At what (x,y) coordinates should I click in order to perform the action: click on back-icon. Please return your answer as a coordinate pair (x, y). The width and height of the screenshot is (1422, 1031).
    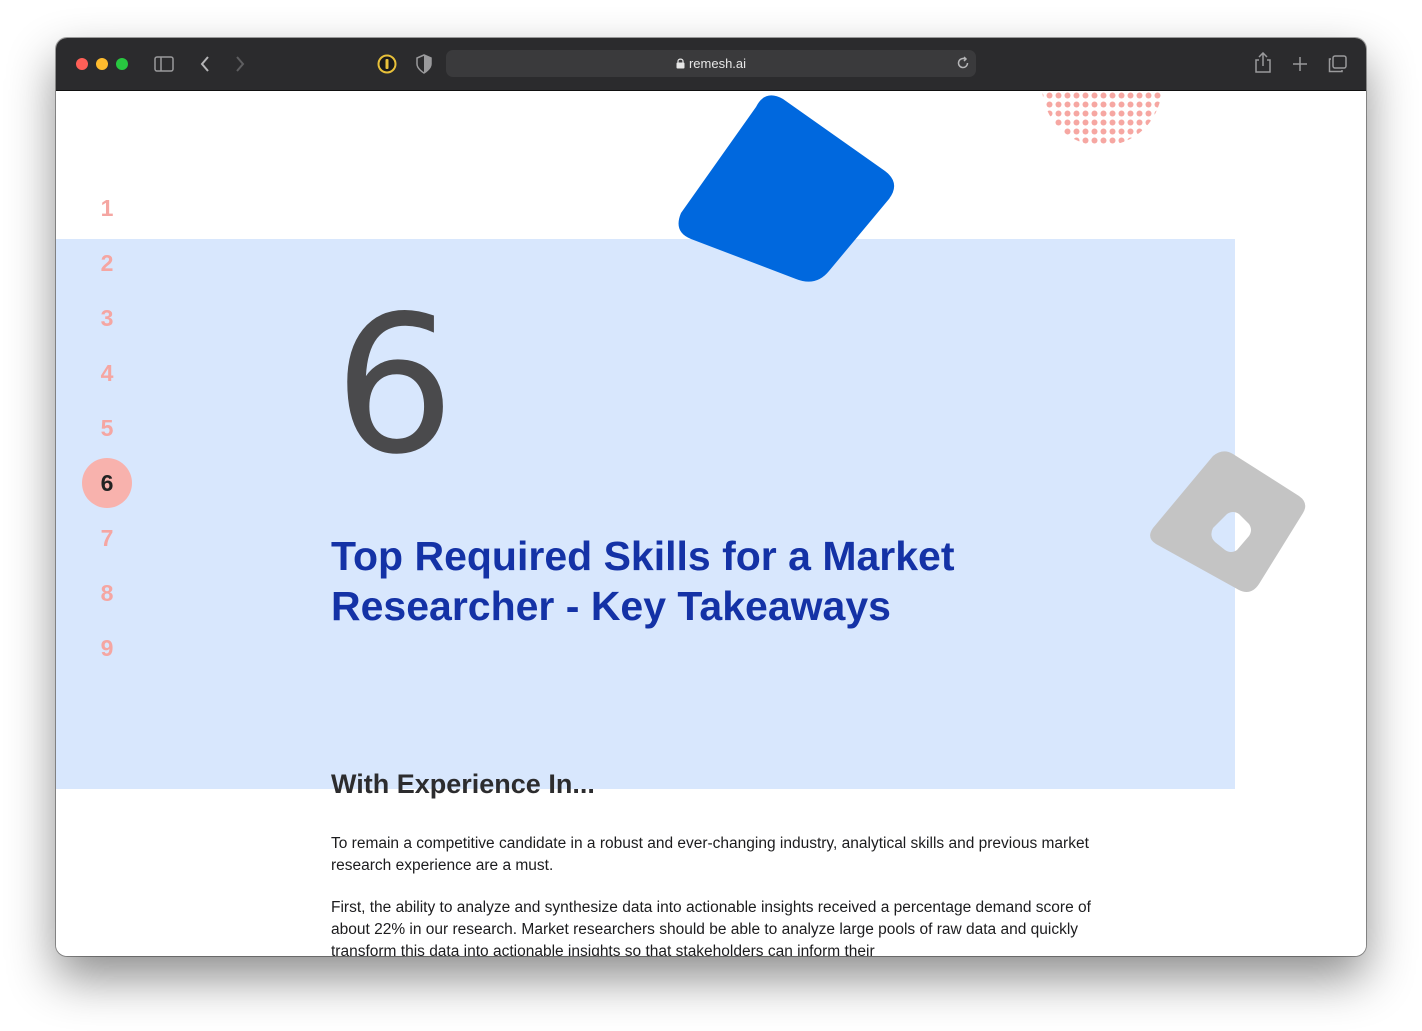
    Looking at the image, I should click on (205, 64).